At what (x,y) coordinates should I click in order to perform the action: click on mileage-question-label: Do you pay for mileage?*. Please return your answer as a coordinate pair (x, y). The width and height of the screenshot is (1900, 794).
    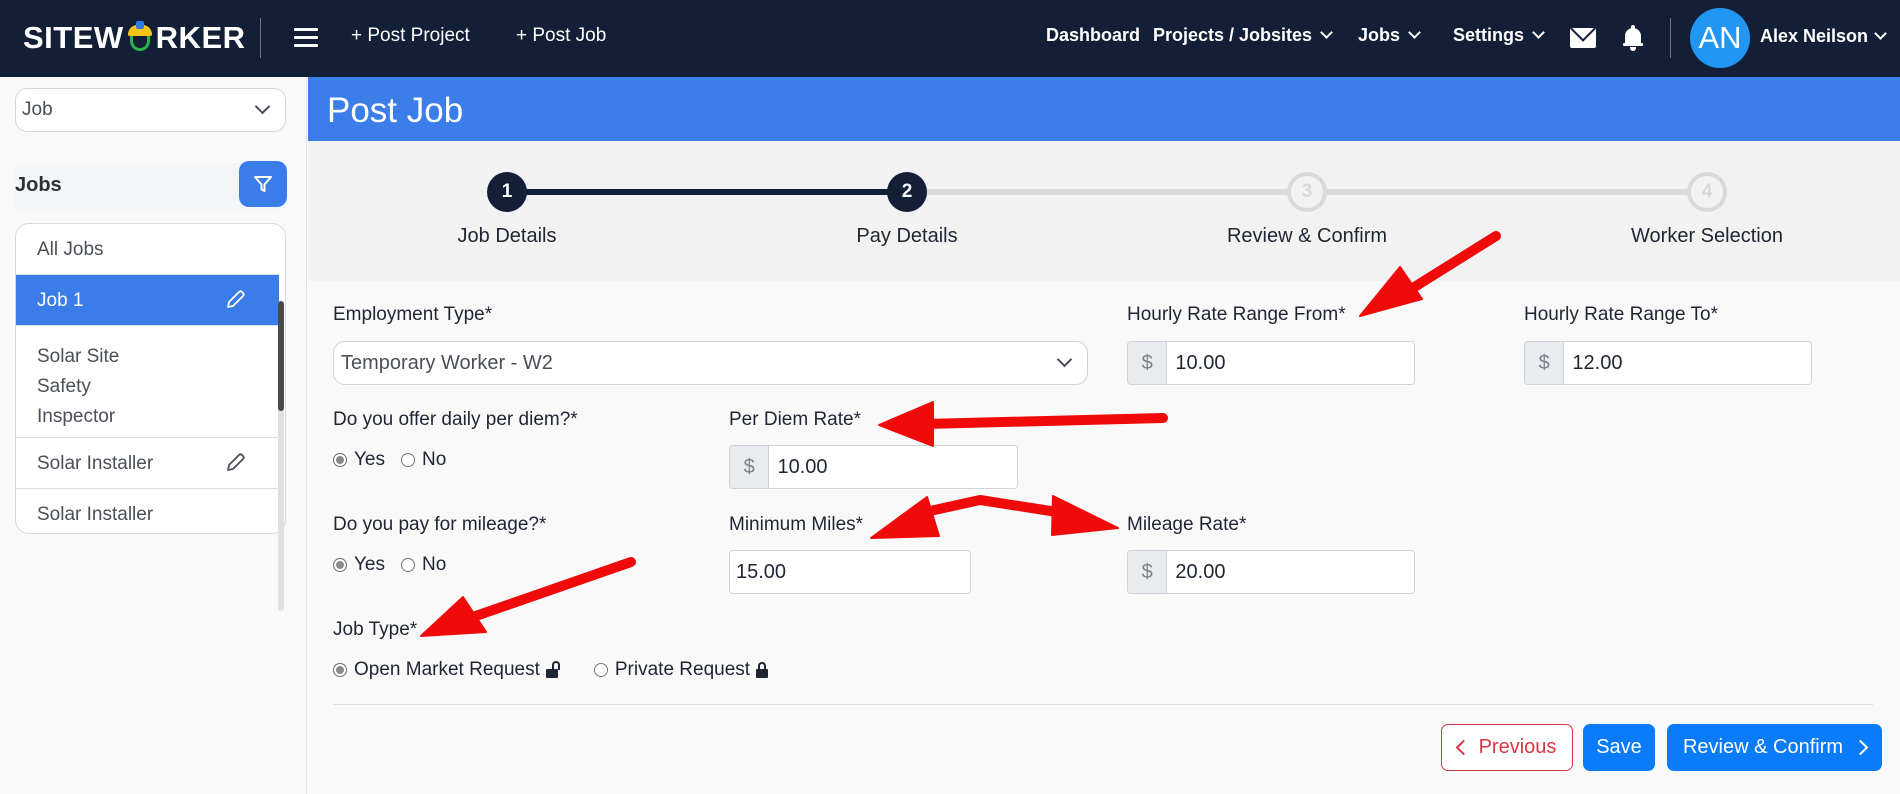
    Looking at the image, I should click on (440, 524).